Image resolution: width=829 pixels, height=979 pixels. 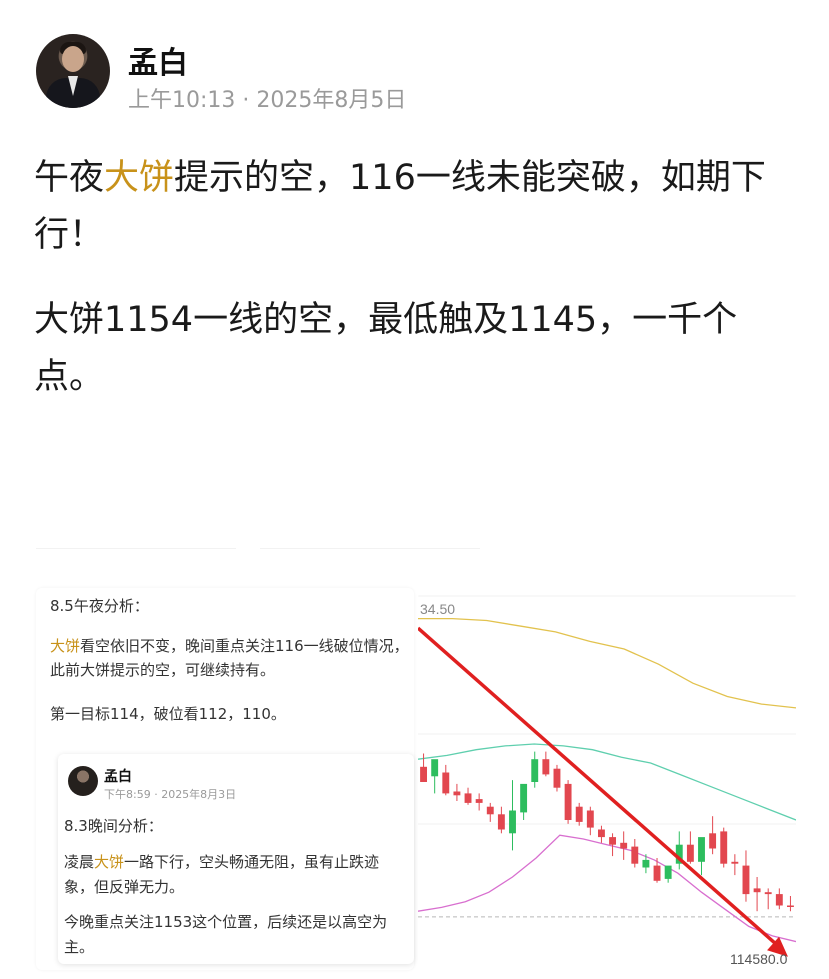 I want to click on quoted-paragraph-1: 凌晨大饼一路下行，空头畅通无阻，虽有止跌迹象，但反弹无力。, so click(x=234, y=875).